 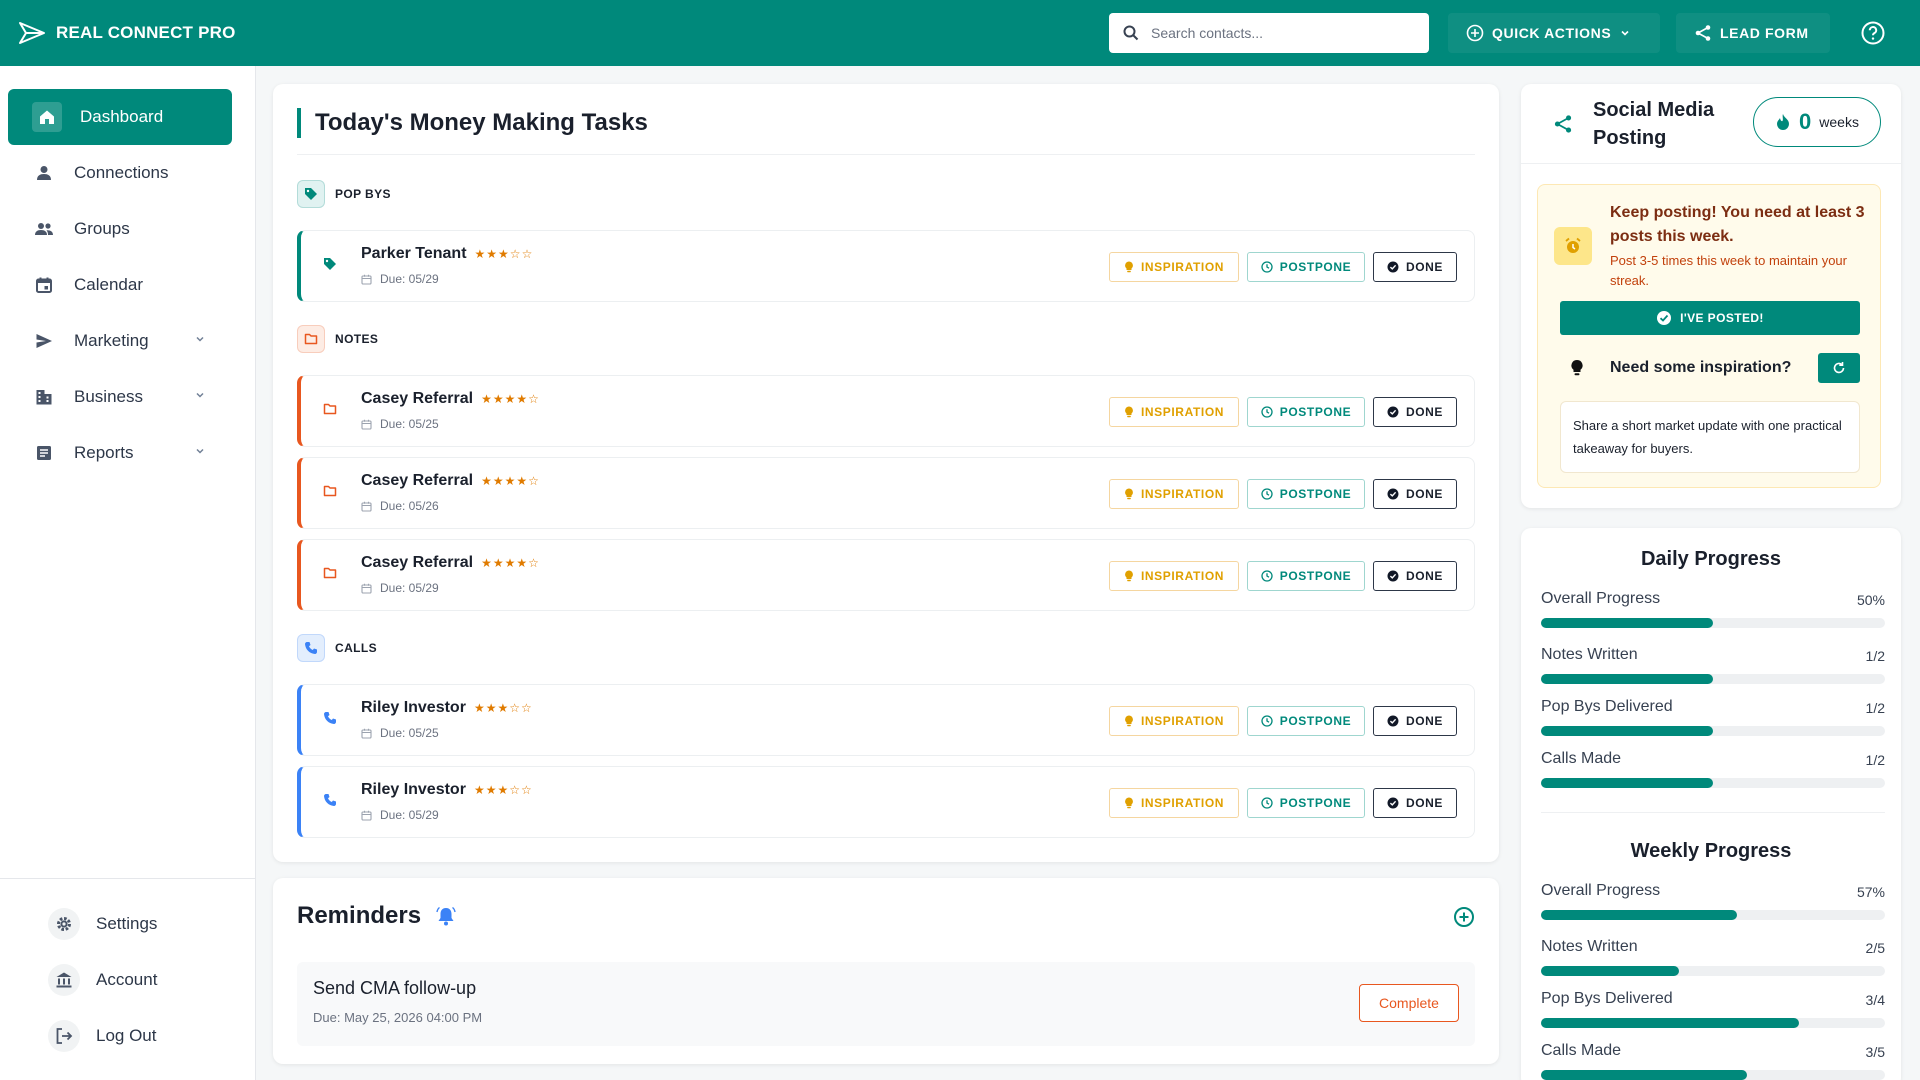 I want to click on sidebar-item-log-out: Log Out, so click(x=102, y=1036).